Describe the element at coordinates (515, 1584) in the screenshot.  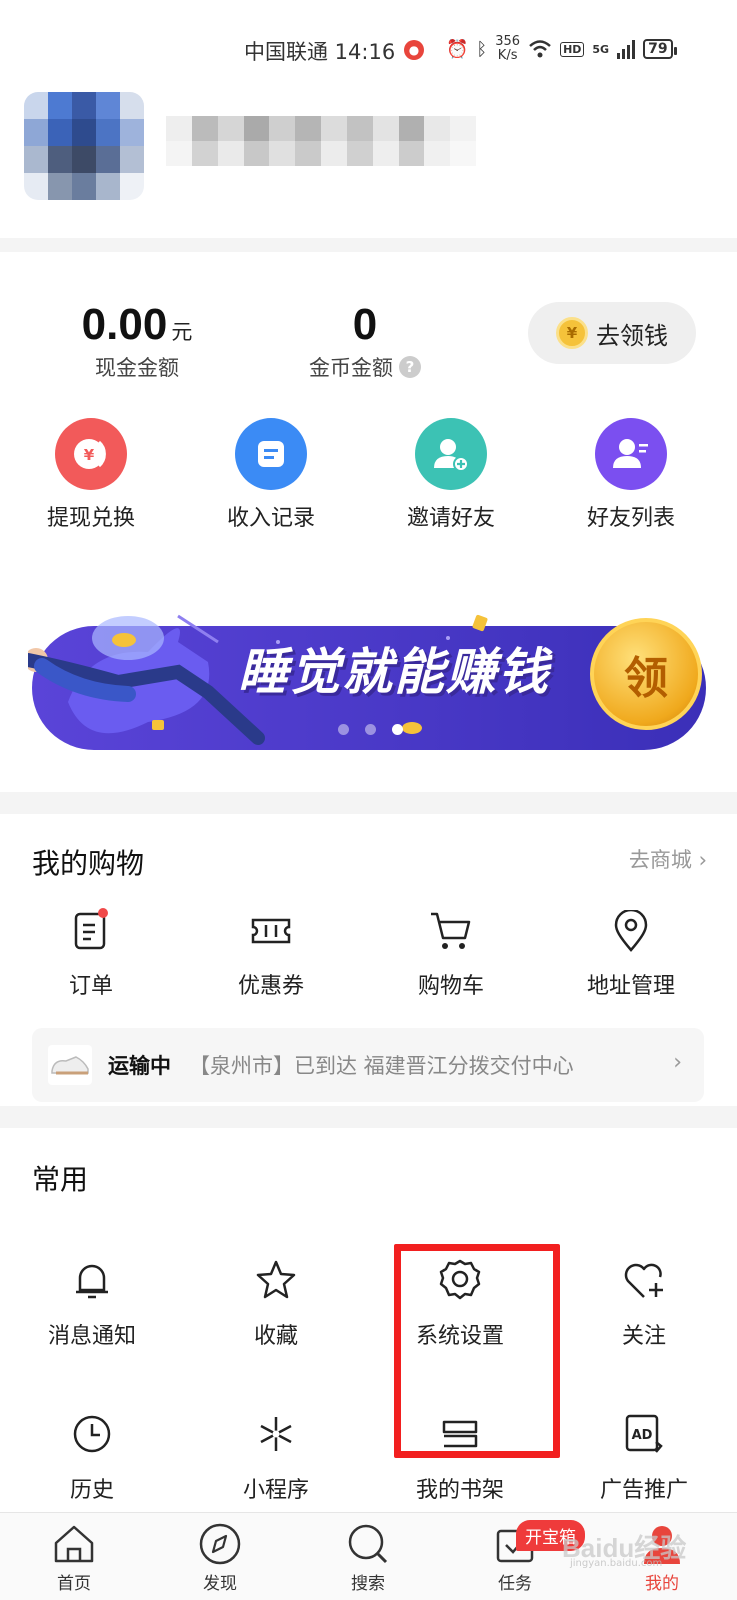
I see `tab-label: 任务` at that location.